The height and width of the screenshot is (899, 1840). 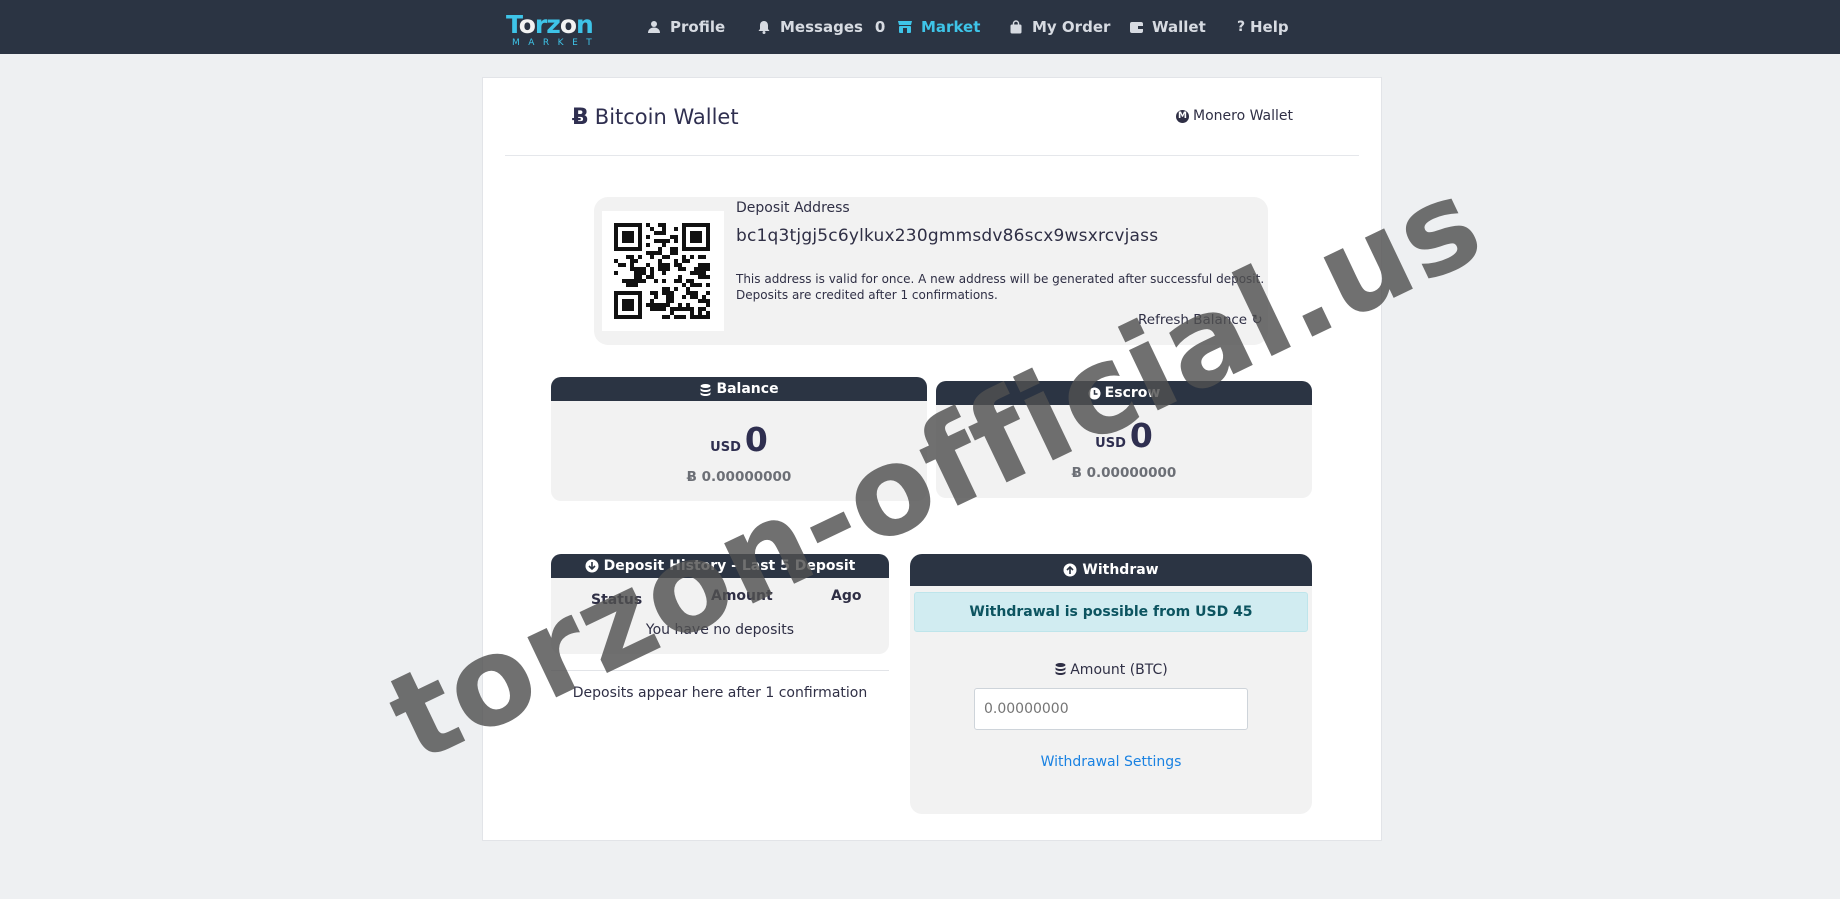 I want to click on balance-currency: USD, so click(x=725, y=447).